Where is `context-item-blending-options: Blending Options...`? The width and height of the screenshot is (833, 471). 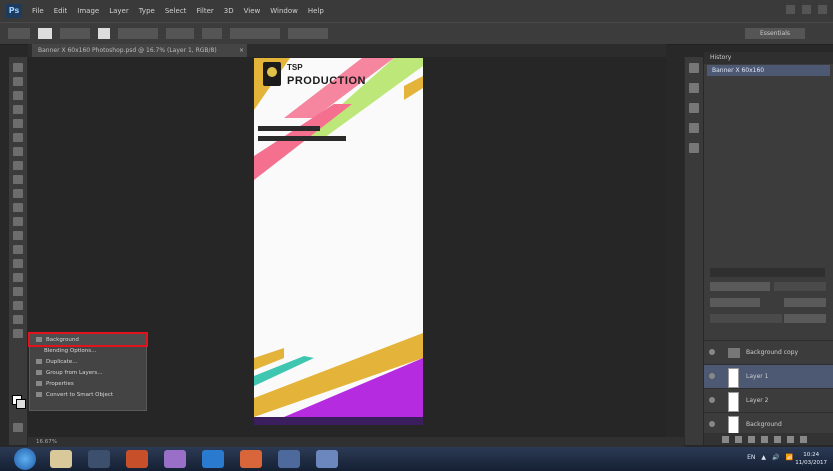
context-item-blending-options: Blending Options... is located at coordinates (88, 350).